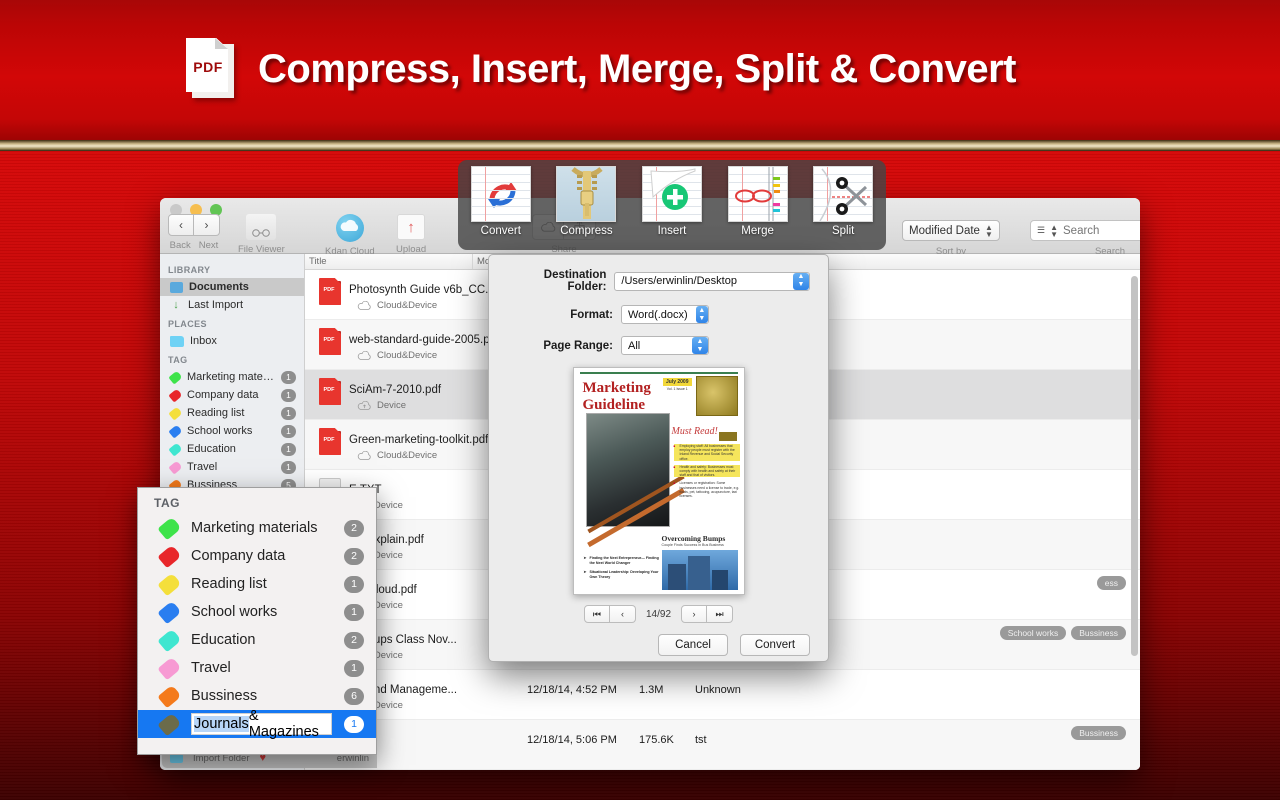  Describe the element at coordinates (232, 287) in the screenshot. I see `sidebar-item-documents: Documents` at that location.